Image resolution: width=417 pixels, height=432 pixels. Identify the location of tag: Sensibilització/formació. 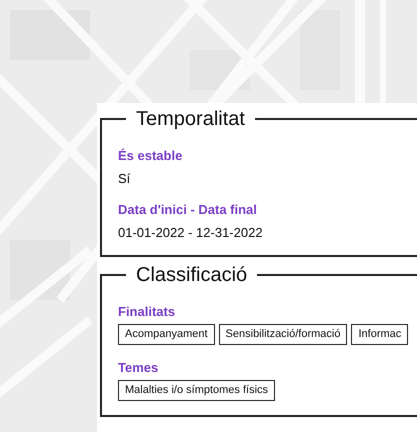
(283, 334).